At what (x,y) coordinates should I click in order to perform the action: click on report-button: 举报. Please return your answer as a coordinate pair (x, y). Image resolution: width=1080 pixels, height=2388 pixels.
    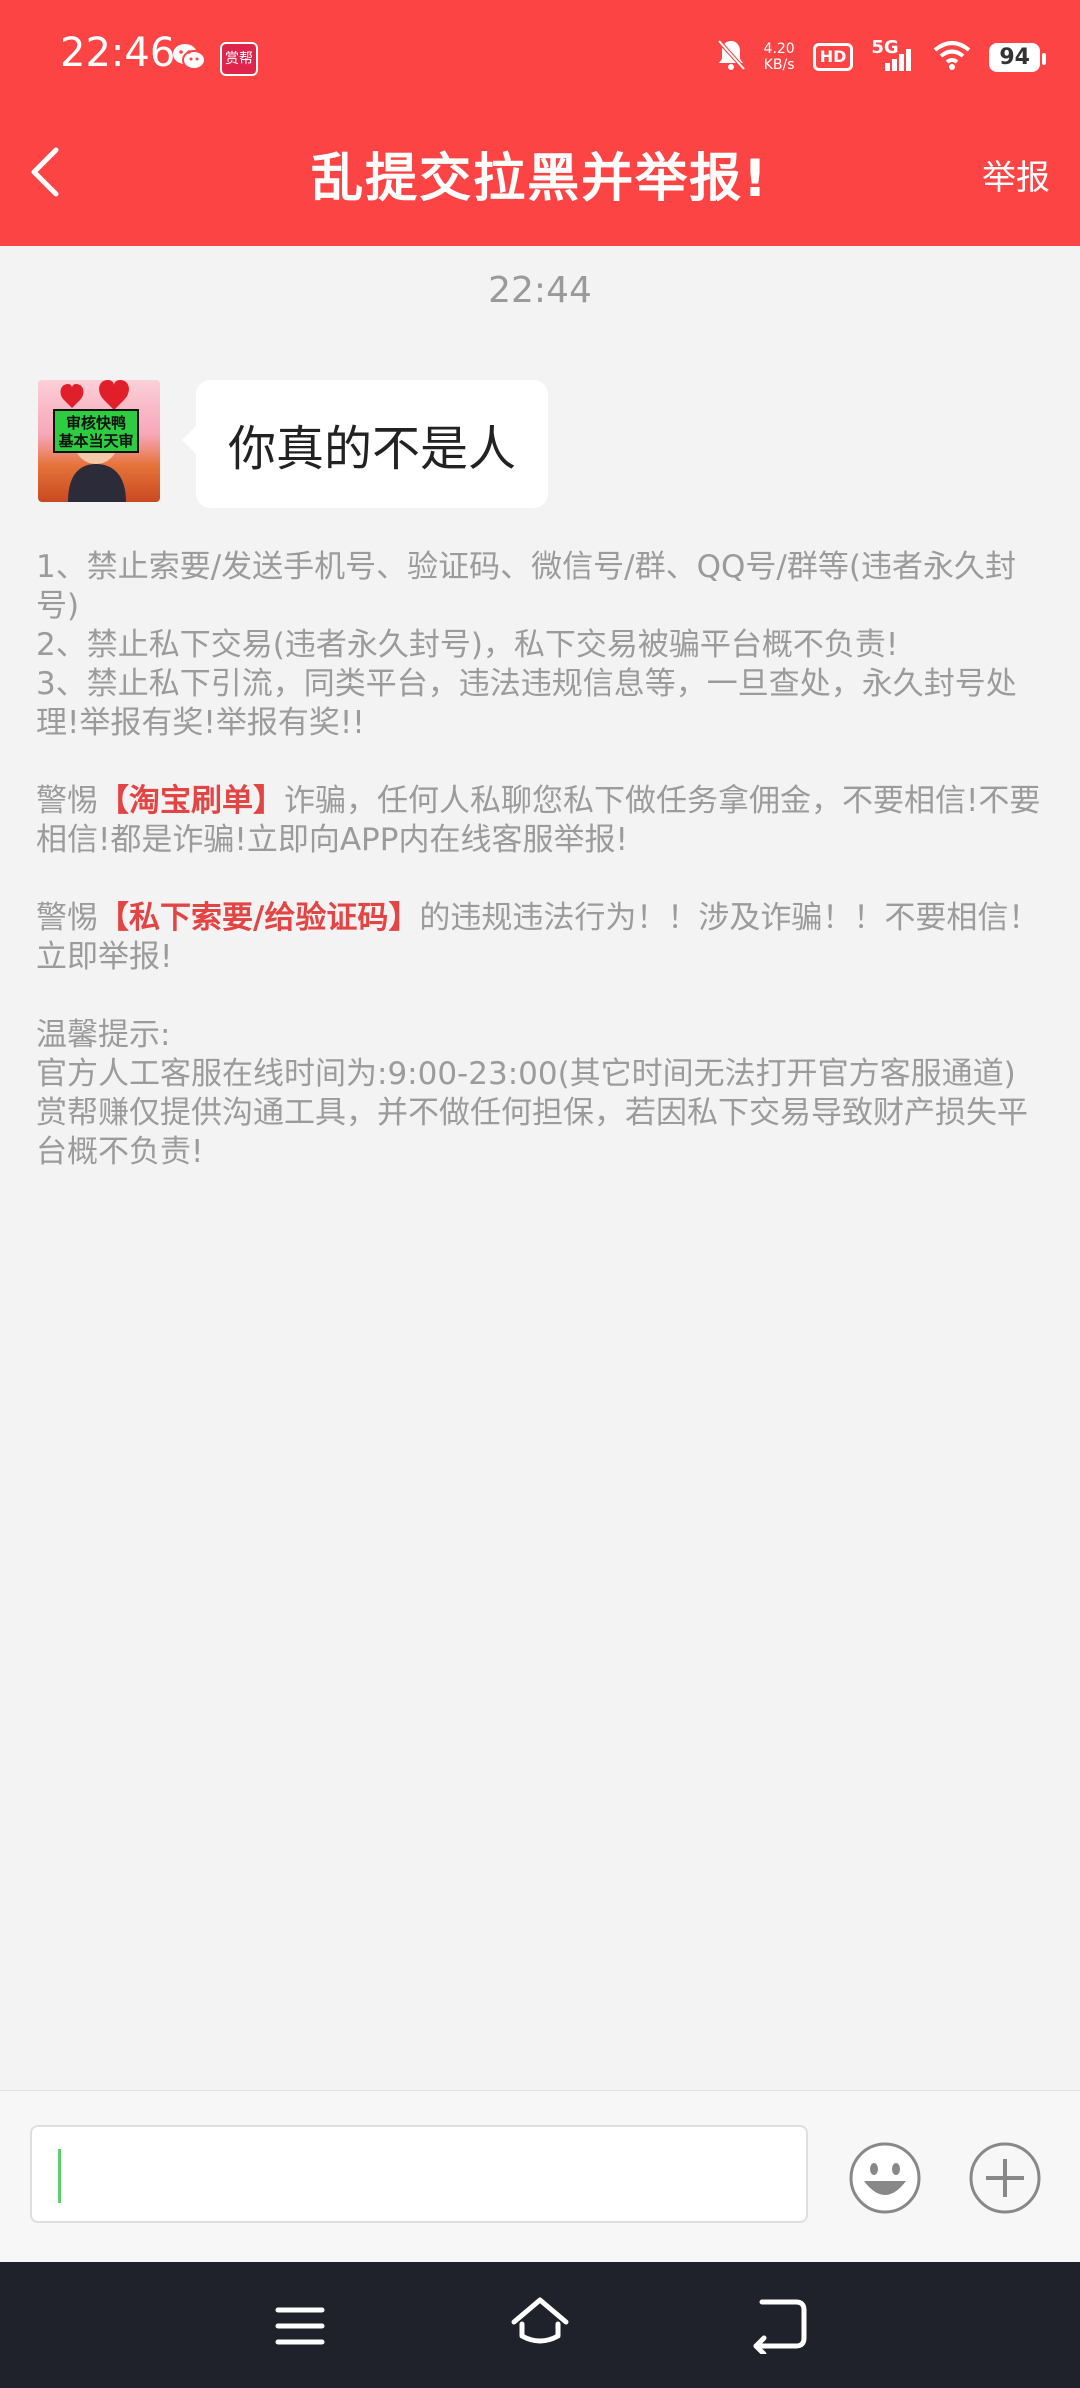
    Looking at the image, I should click on (1016, 174).